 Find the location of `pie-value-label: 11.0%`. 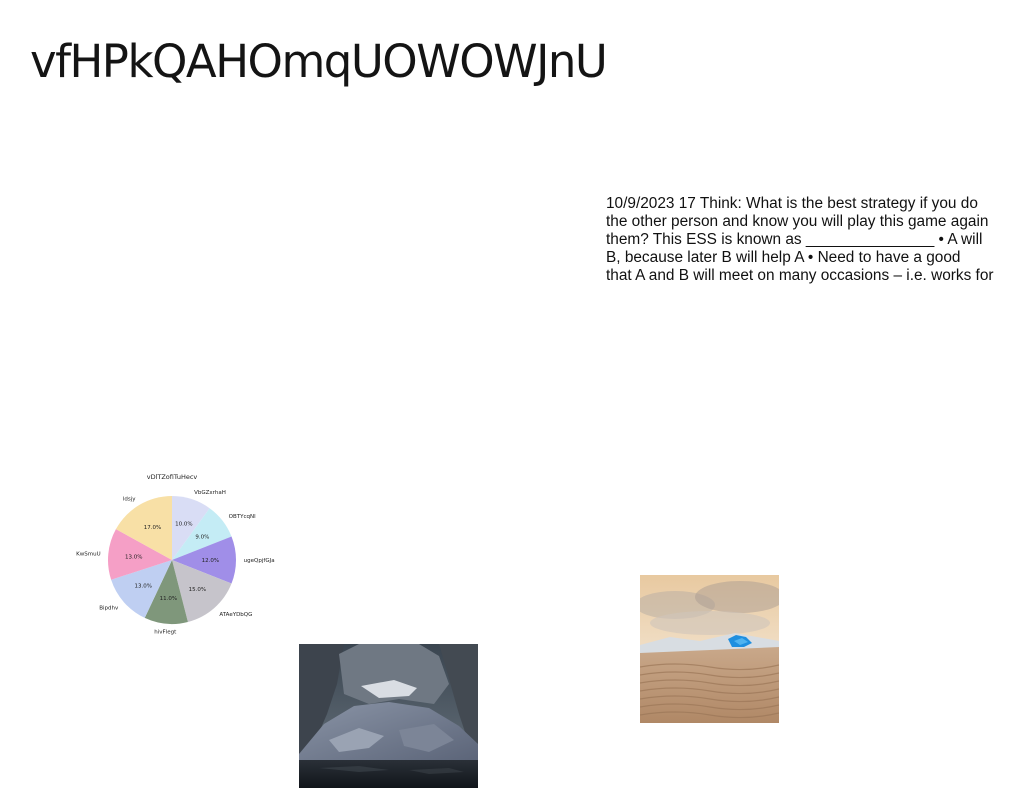

pie-value-label: 11.0% is located at coordinates (168, 599).